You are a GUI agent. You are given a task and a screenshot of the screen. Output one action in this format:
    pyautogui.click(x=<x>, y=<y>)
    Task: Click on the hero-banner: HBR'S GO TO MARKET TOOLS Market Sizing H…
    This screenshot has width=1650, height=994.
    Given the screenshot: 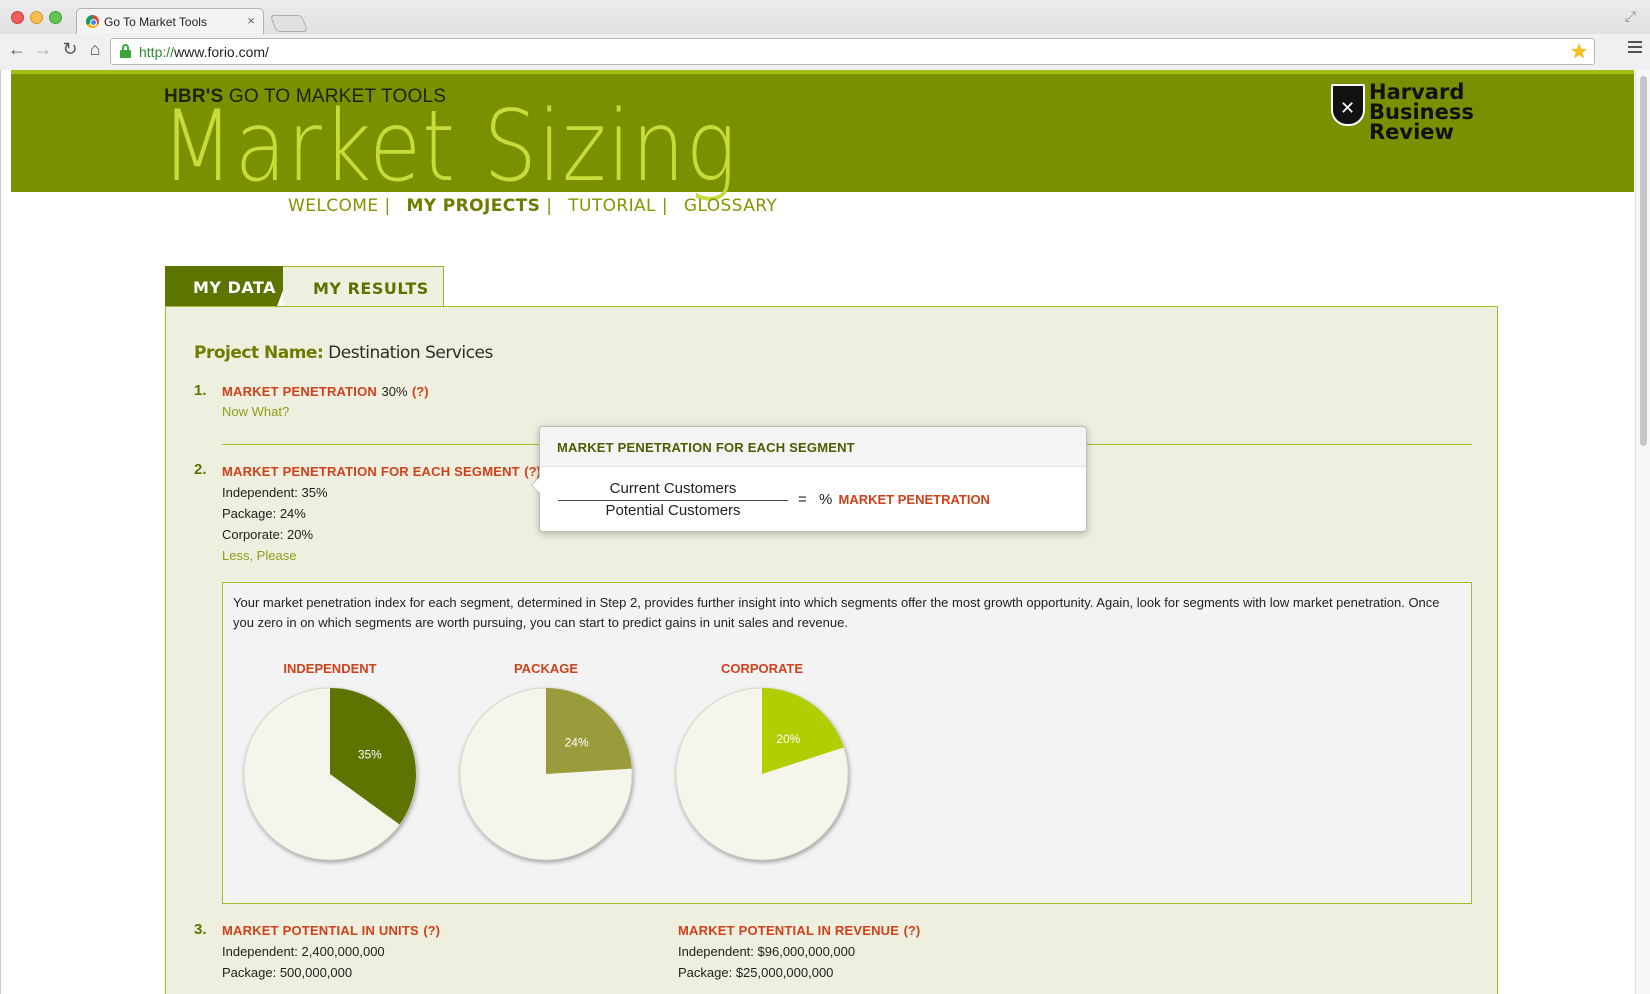 What is the action you would take?
    pyautogui.click(x=822, y=135)
    